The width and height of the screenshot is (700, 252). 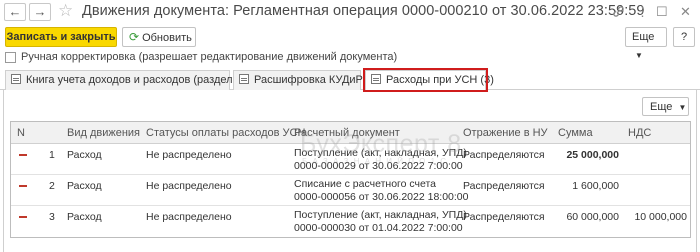 I want to click on row-number: 2, so click(x=52, y=186).